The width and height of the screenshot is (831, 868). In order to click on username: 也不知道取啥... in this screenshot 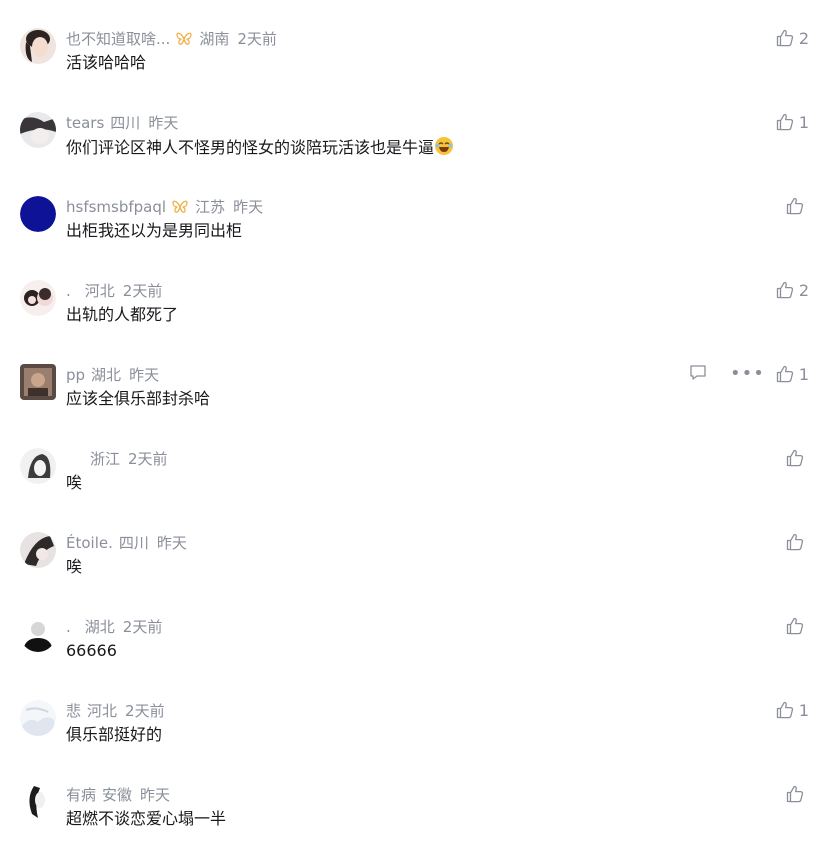, I will do `click(118, 39)`.